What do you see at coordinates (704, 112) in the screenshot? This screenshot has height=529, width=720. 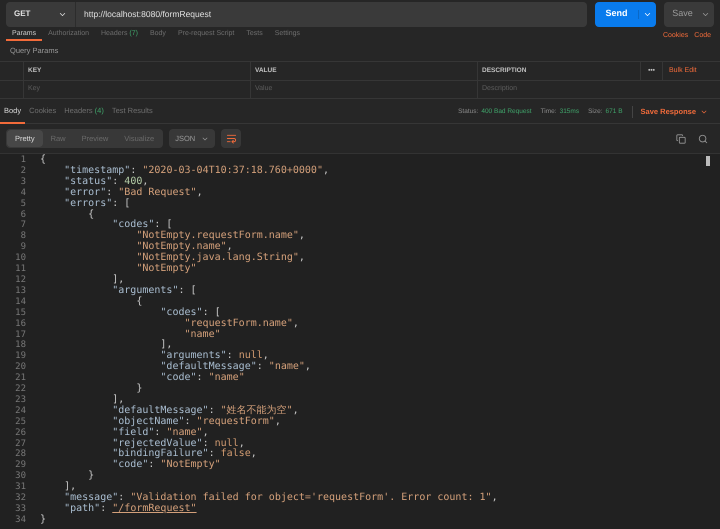 I see `caret-icon` at bounding box center [704, 112].